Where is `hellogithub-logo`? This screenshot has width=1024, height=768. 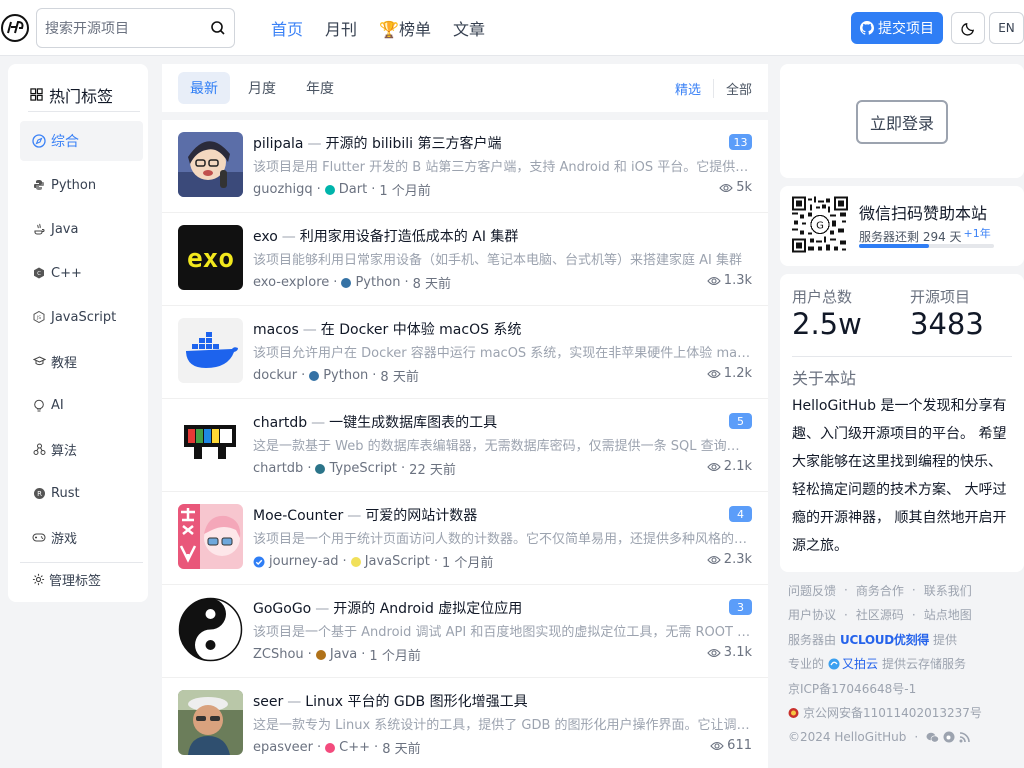
hellogithub-logo is located at coordinates (15, 28).